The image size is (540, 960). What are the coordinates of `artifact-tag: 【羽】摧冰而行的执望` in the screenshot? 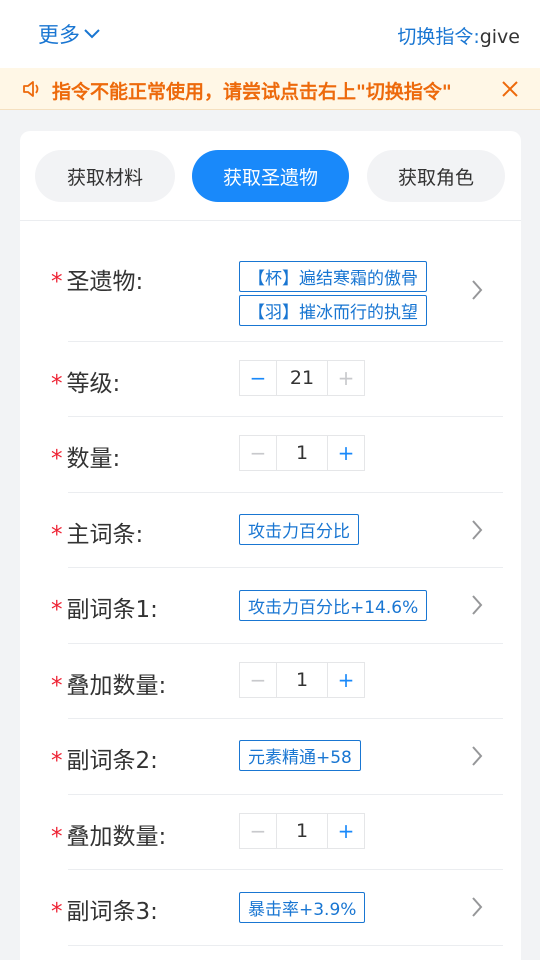 It's located at (333, 310).